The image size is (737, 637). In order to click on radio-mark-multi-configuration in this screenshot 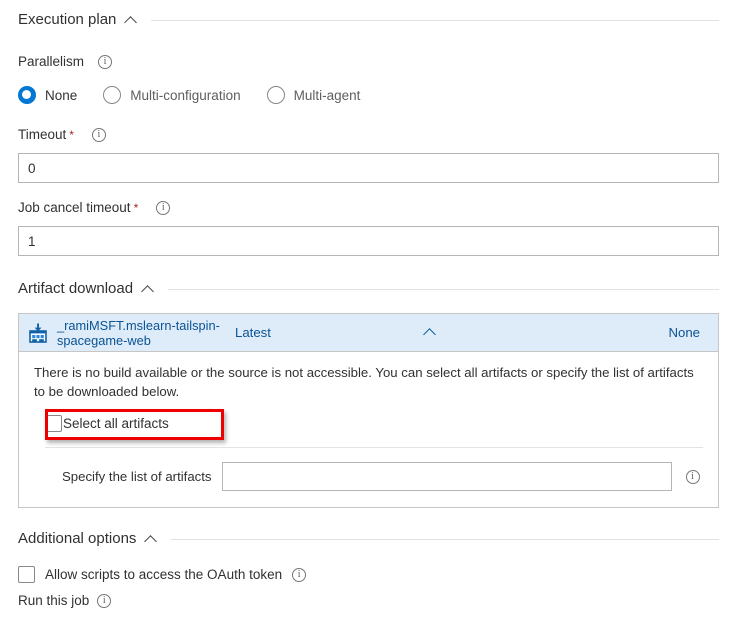, I will do `click(112, 95)`.